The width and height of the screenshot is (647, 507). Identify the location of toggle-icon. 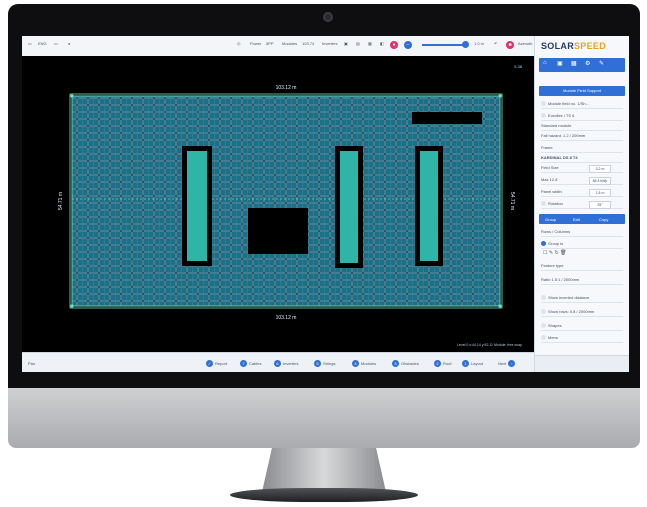
(543, 312).